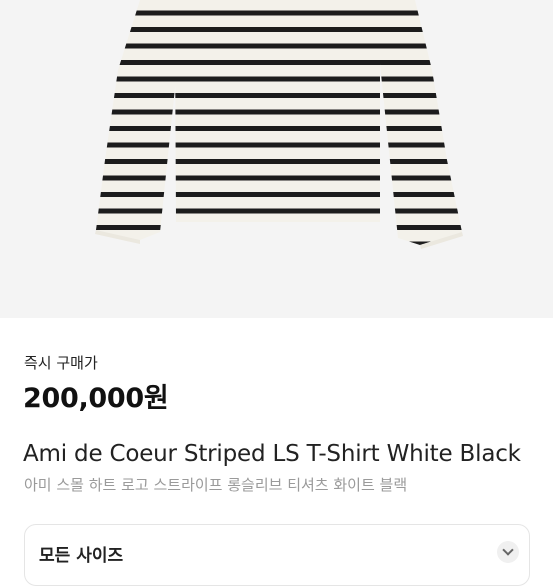 Image resolution: width=553 pixels, height=586 pixels. I want to click on product-name-korean: 아미 스몰 하트 로고 스트라이프 롱슬리브 티셔츠 화이트 블랙, so click(216, 485).